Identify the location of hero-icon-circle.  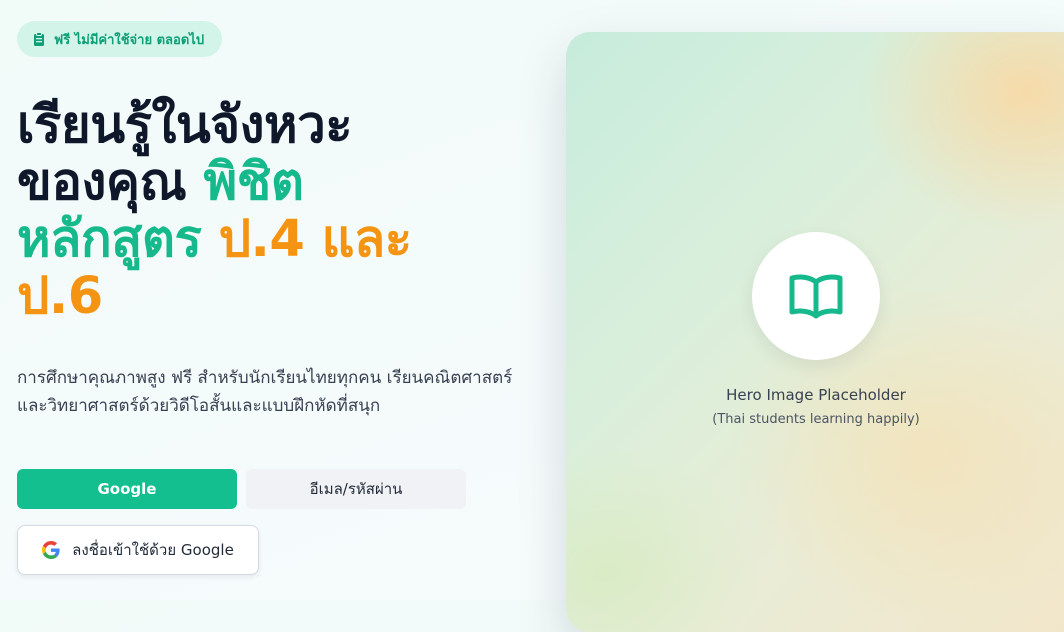
(816, 296).